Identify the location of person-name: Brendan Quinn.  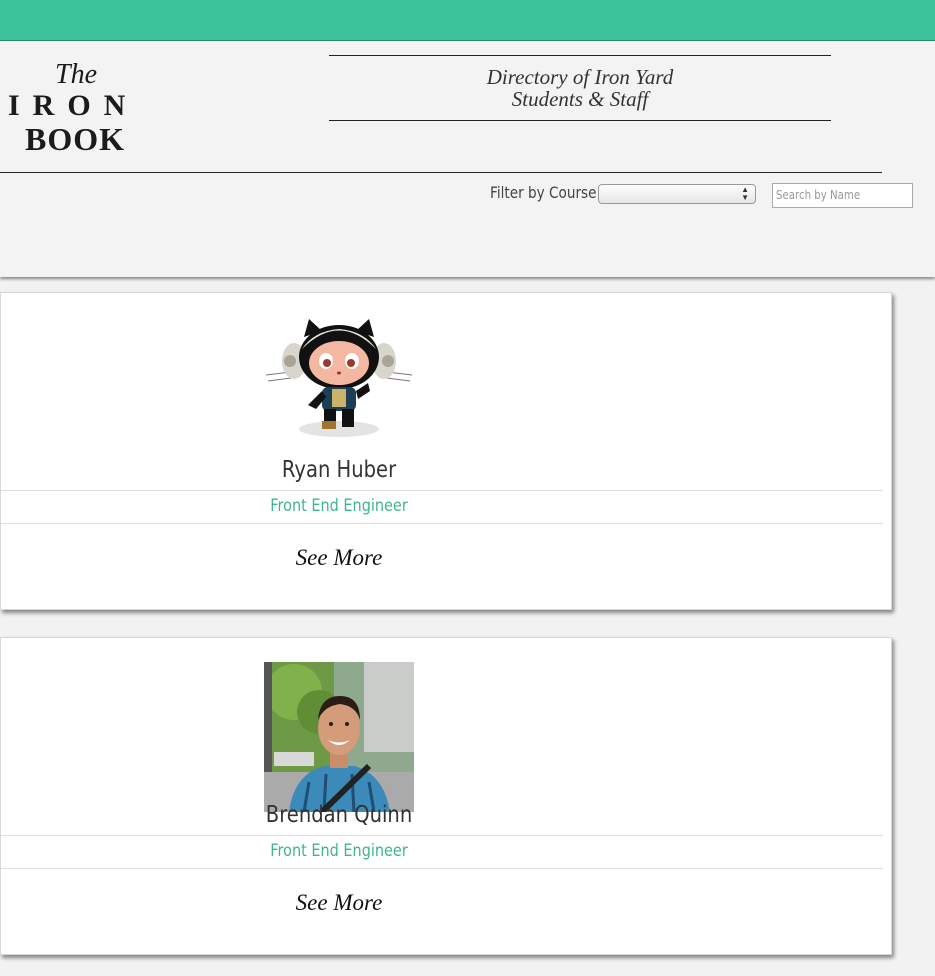
(339, 815).